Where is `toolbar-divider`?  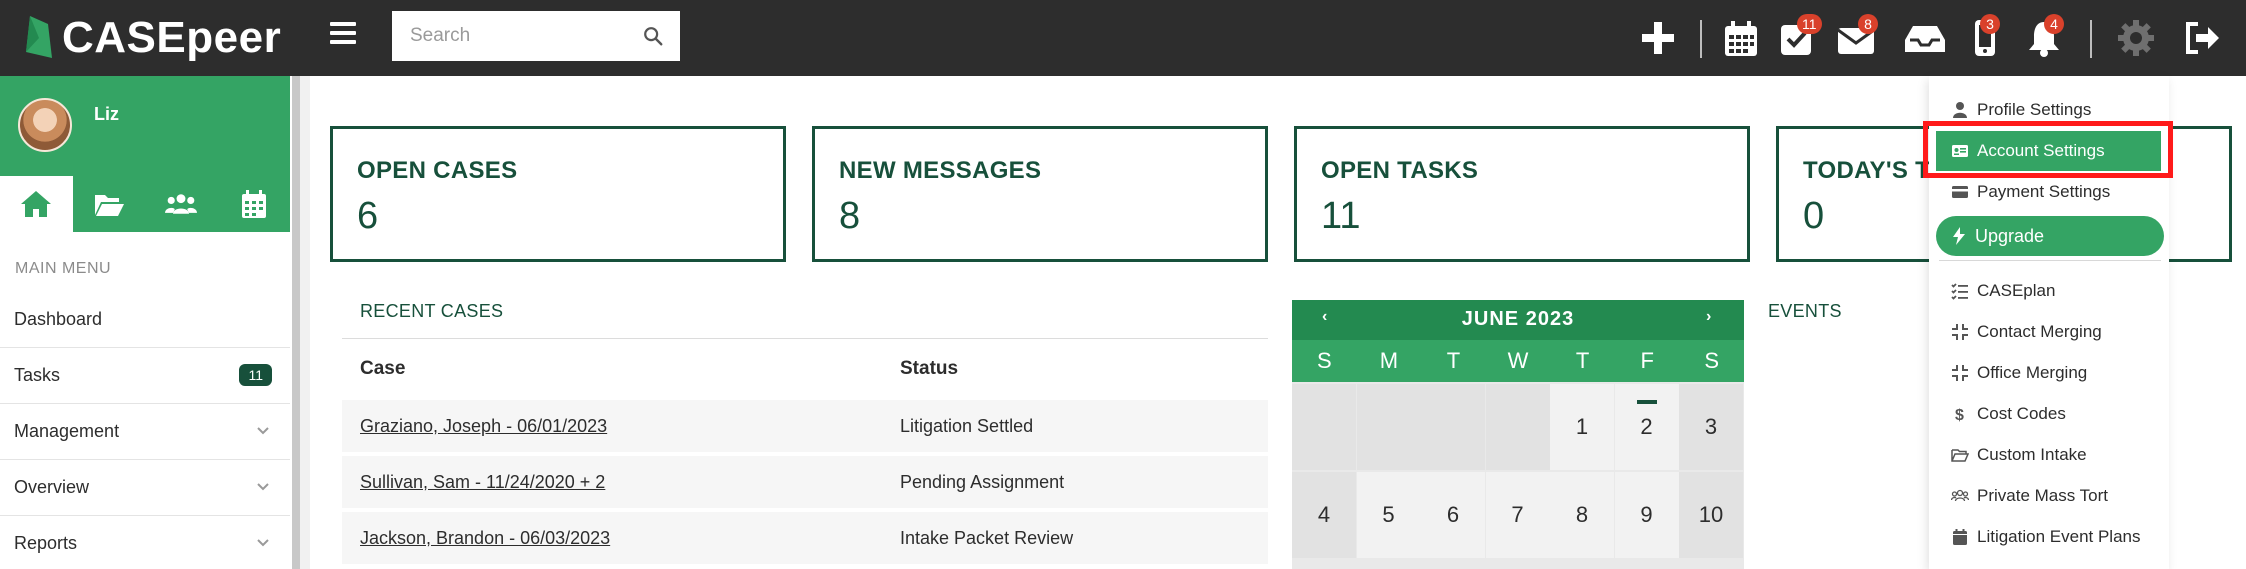
toolbar-divider is located at coordinates (2091, 39).